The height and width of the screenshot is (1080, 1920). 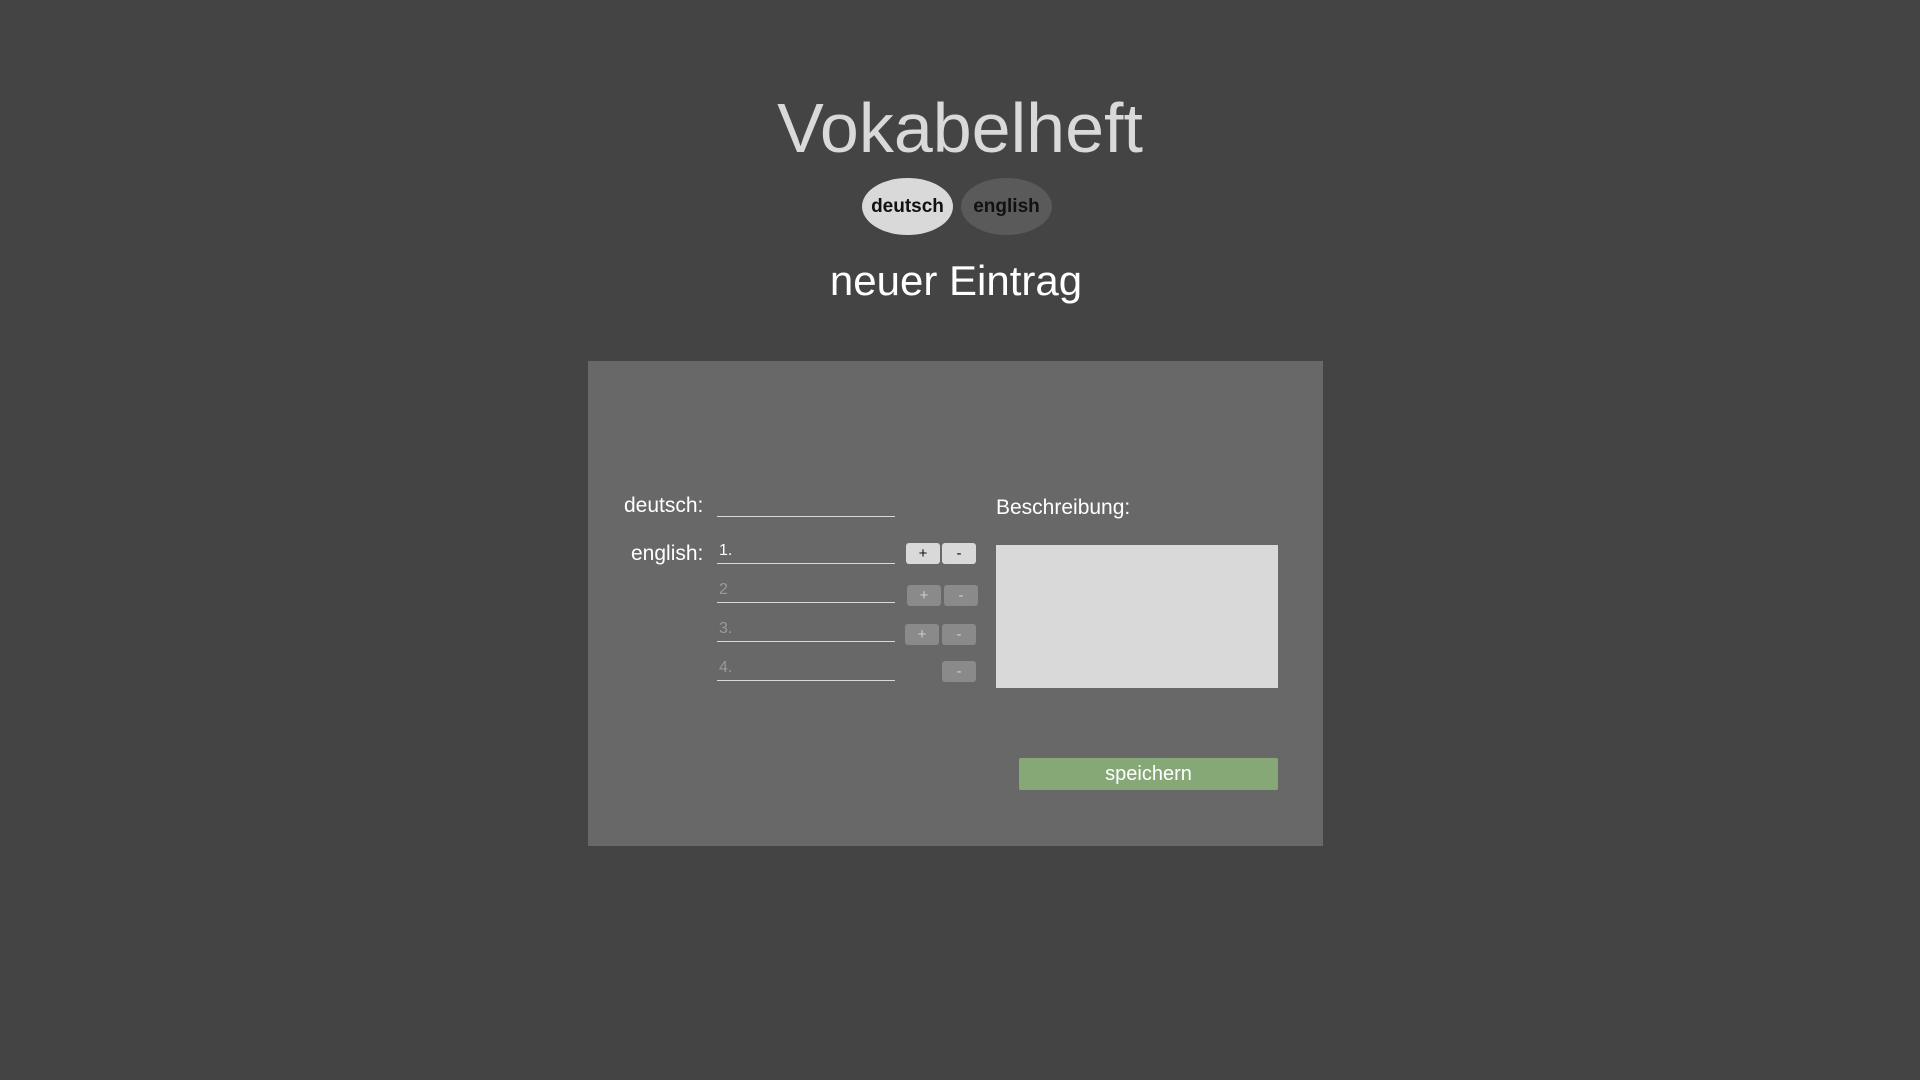 What do you see at coordinates (959, 553) in the screenshot?
I see `english-1-remove-button: -` at bounding box center [959, 553].